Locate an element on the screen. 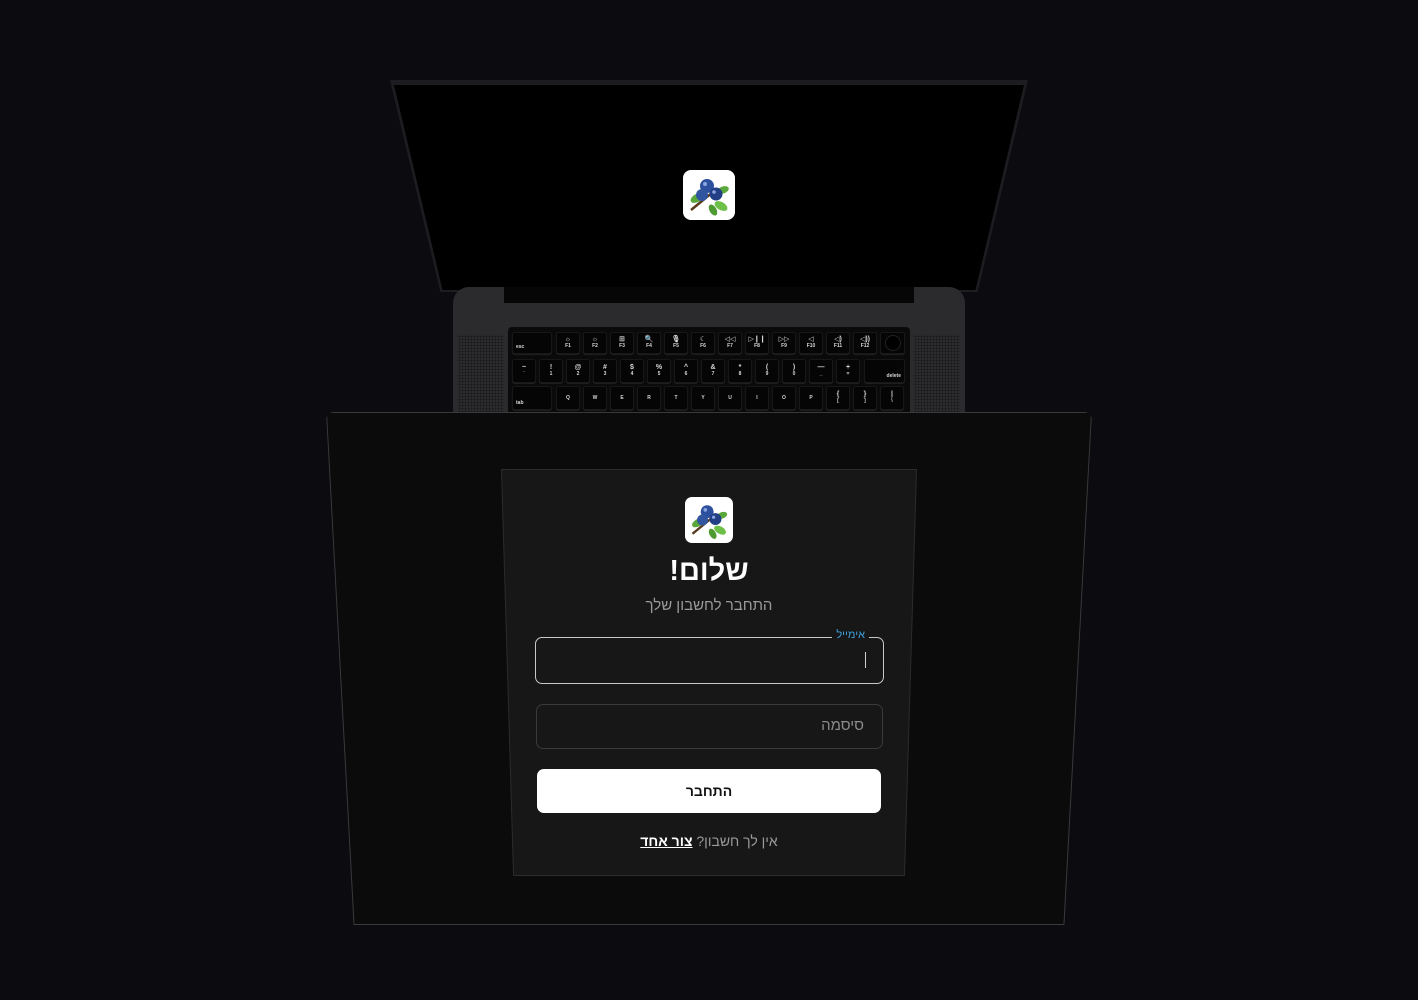  key-f11: ◁) F11 is located at coordinates (838, 343).